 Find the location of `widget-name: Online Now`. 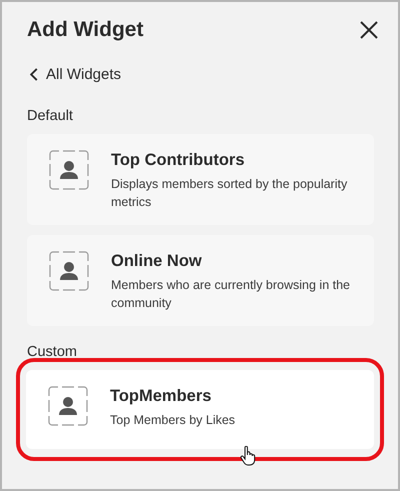

widget-name: Online Now is located at coordinates (157, 261).